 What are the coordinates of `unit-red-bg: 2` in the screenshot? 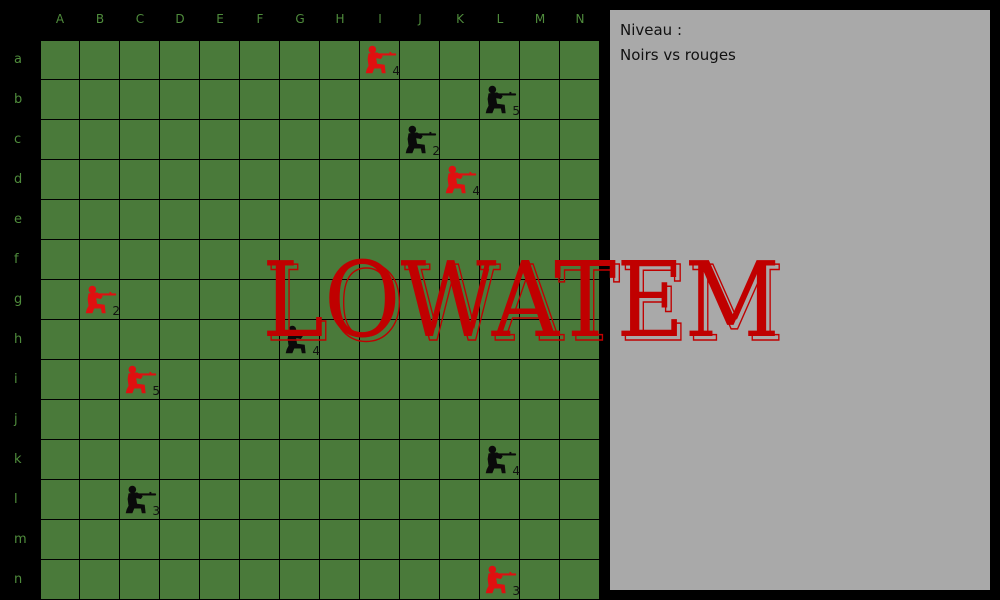 It's located at (100, 300).